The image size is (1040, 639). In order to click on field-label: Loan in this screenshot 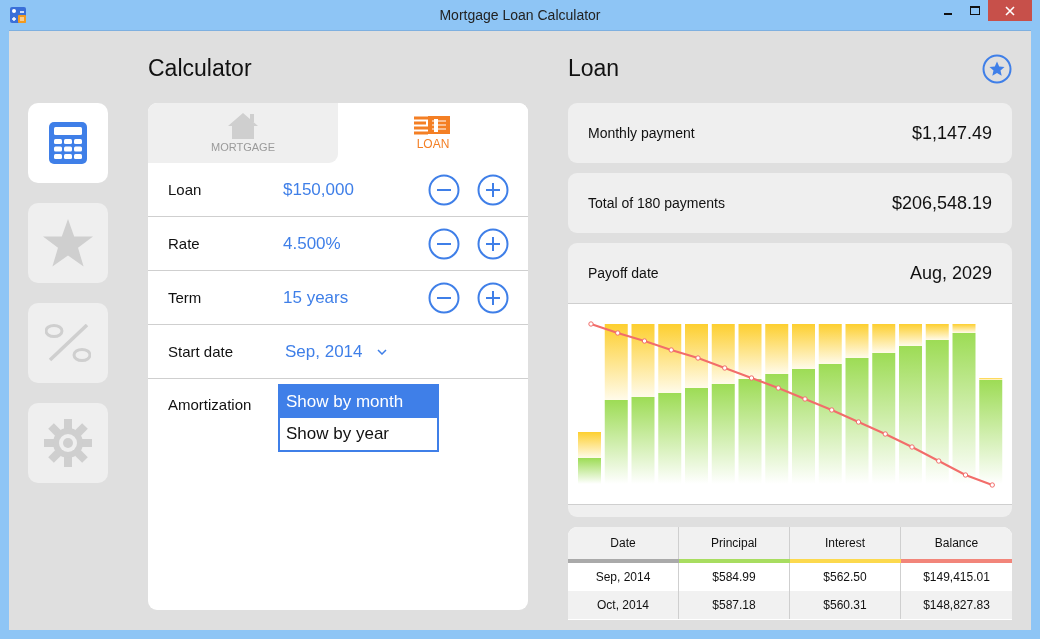, I will do `click(185, 189)`.